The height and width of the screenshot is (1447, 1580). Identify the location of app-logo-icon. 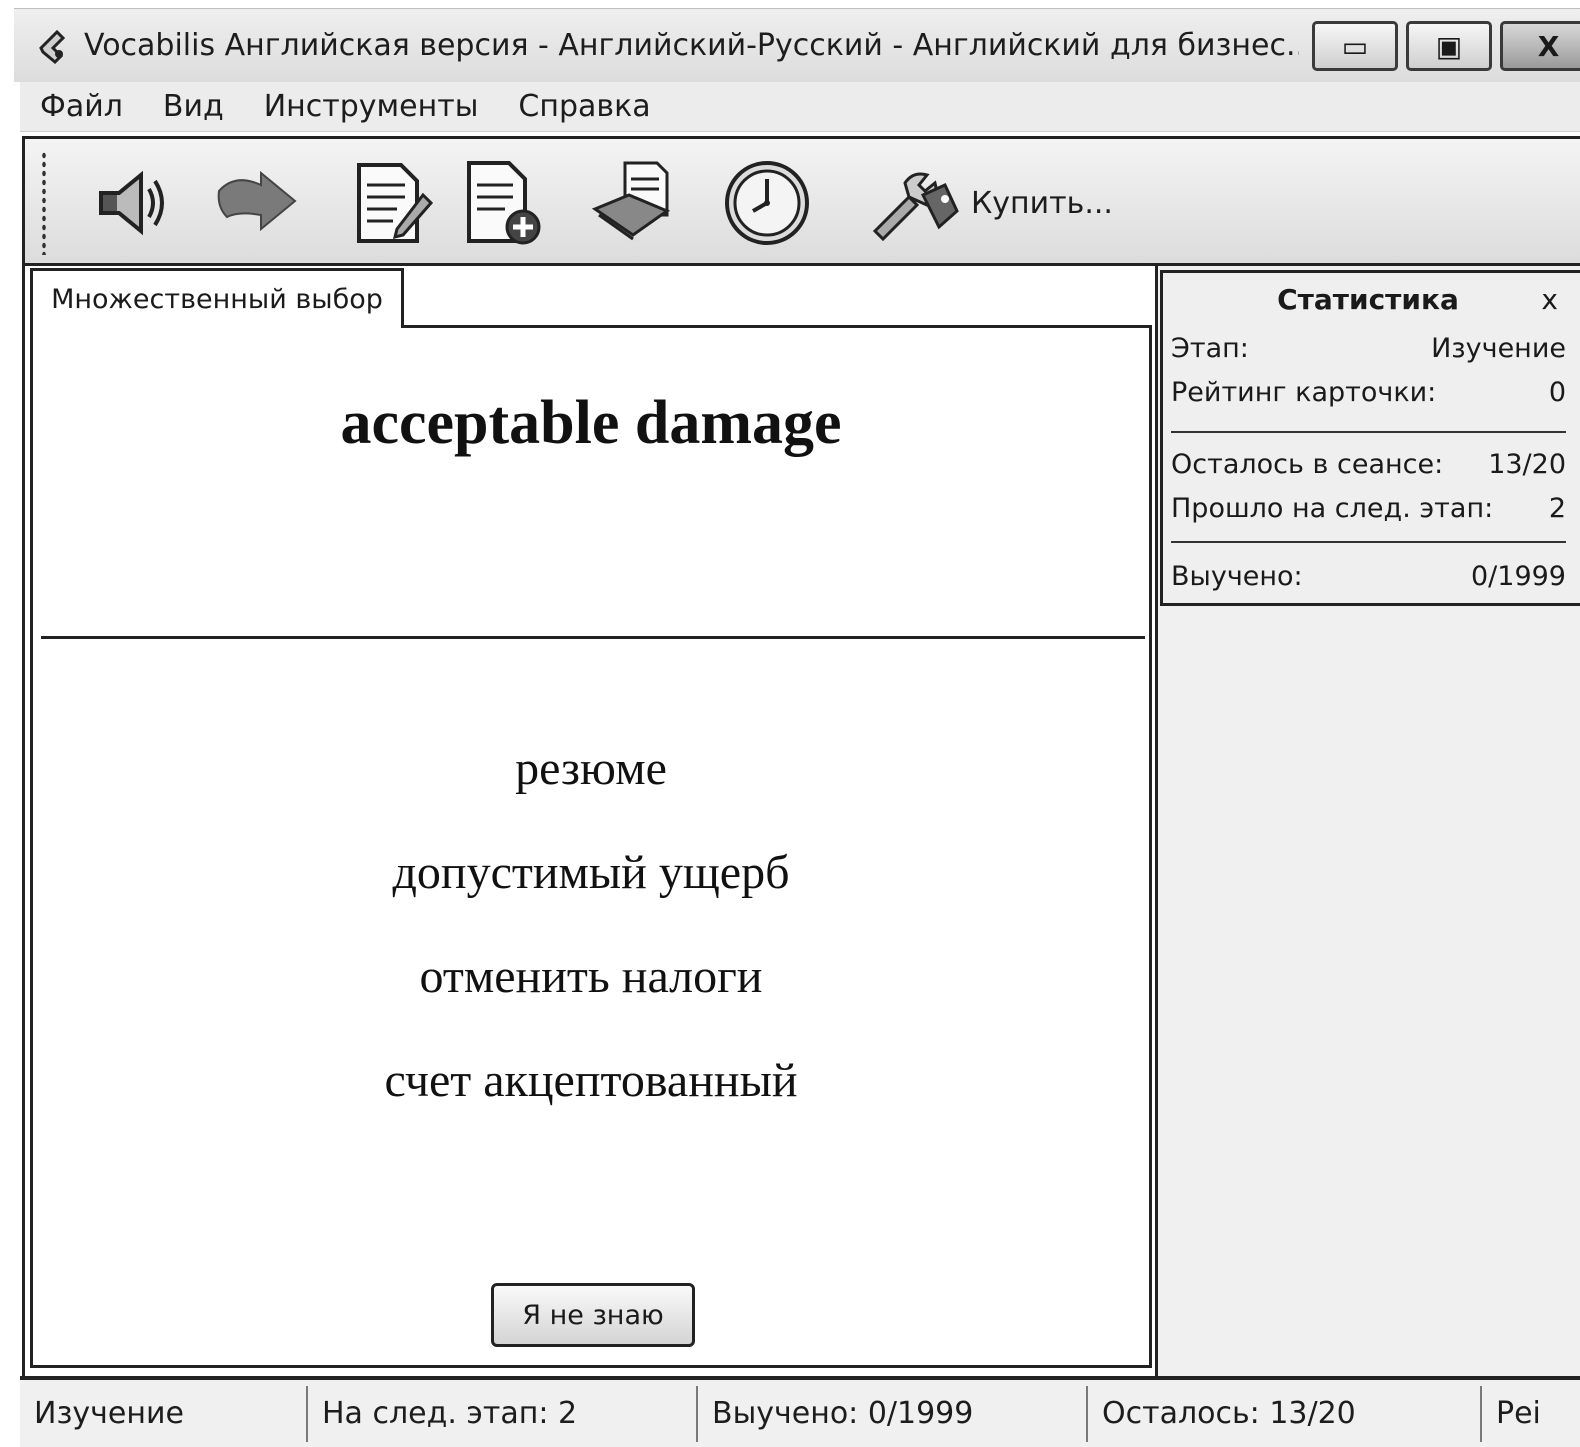
(53, 46).